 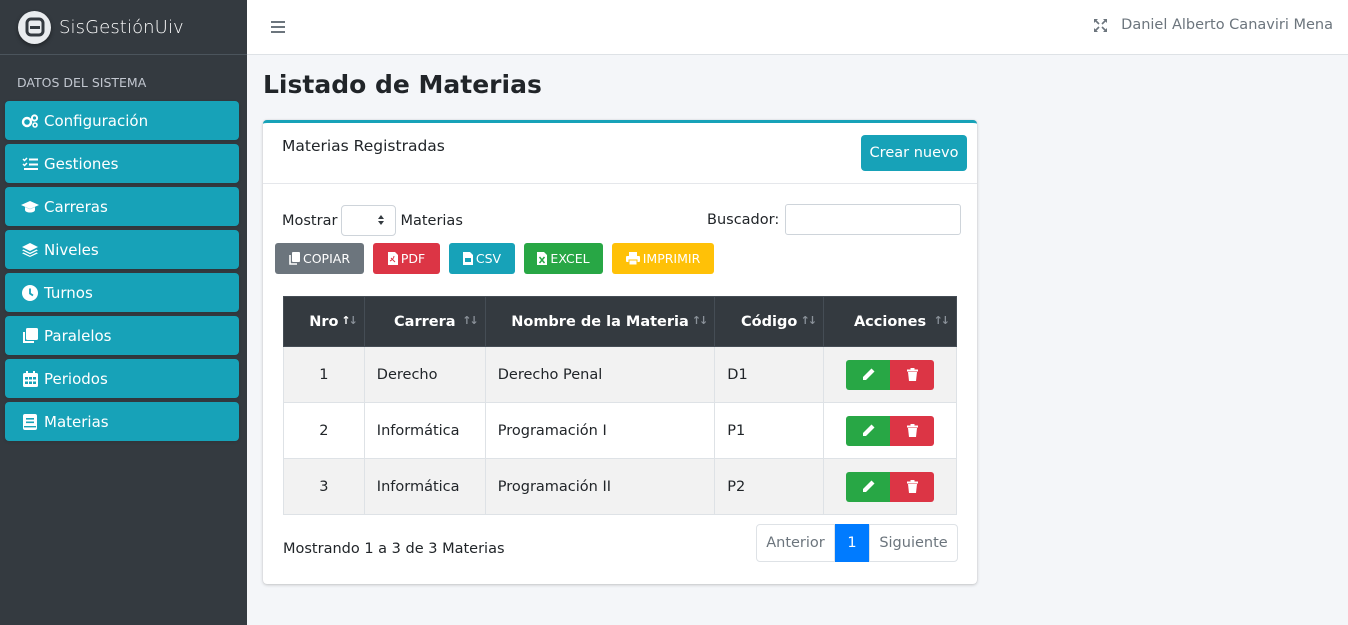 What do you see at coordinates (96, 120) in the screenshot?
I see `sidebar-item-label: Configuración` at bounding box center [96, 120].